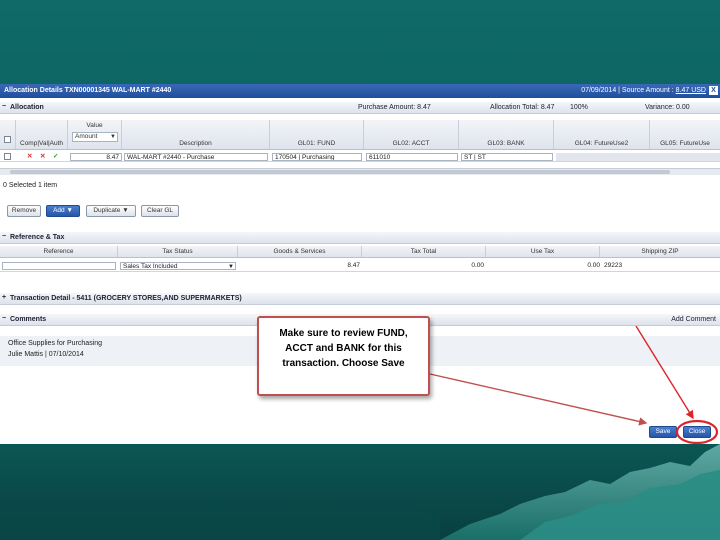  What do you see at coordinates (638, 157) in the screenshot?
I see `gl-future-cells` at bounding box center [638, 157].